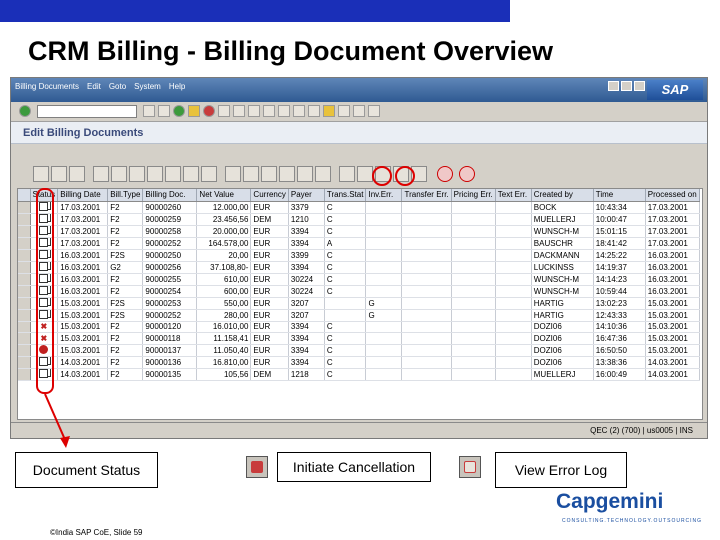 The image size is (720, 540). What do you see at coordinates (613, 86) in the screenshot?
I see `minimize-icon` at bounding box center [613, 86].